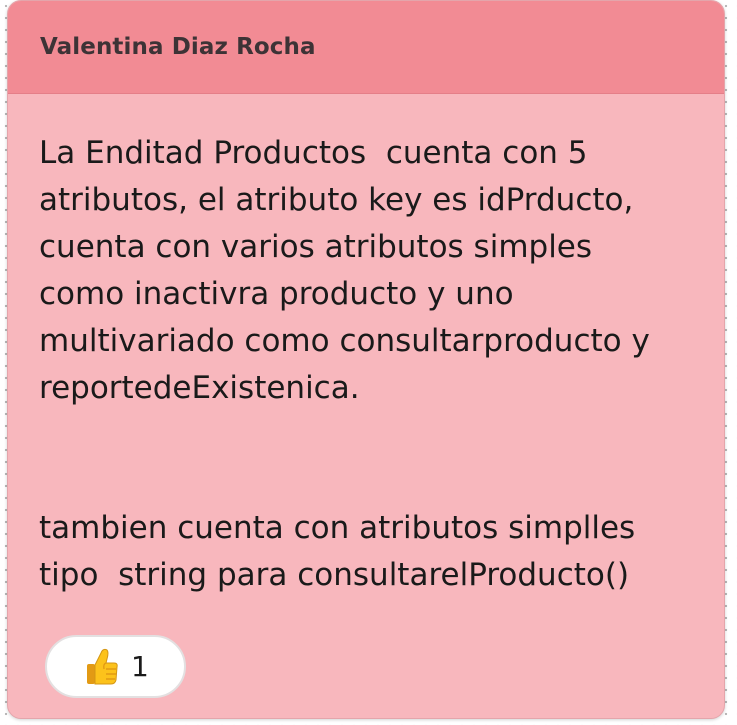 This screenshot has height=725, width=737. What do you see at coordinates (102, 667) in the screenshot?
I see `thumbs-up-icon` at bounding box center [102, 667].